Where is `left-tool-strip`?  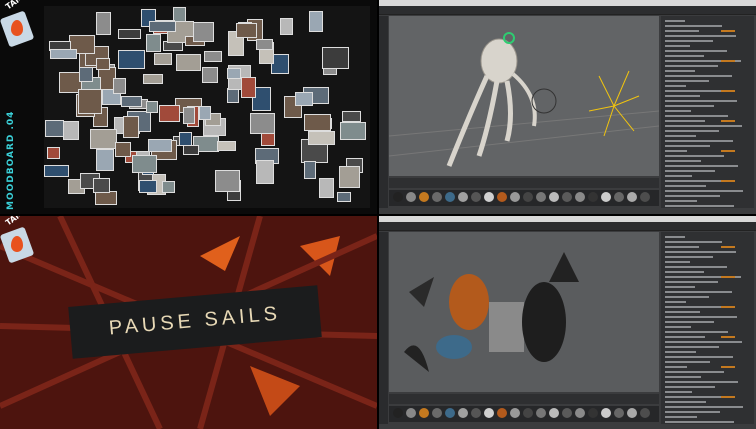
left-tool-strip is located at coordinates (383, 112).